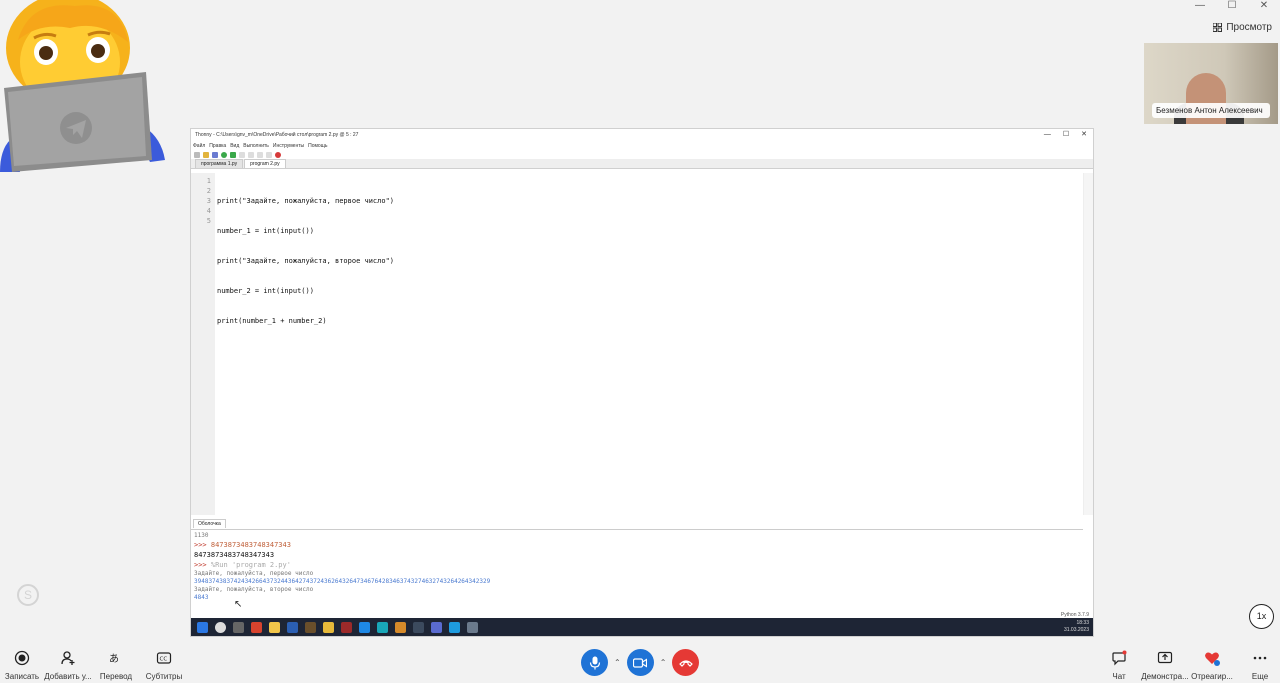  Describe the element at coordinates (23, 665) in the screenshot. I see `record-button: Записать` at that location.